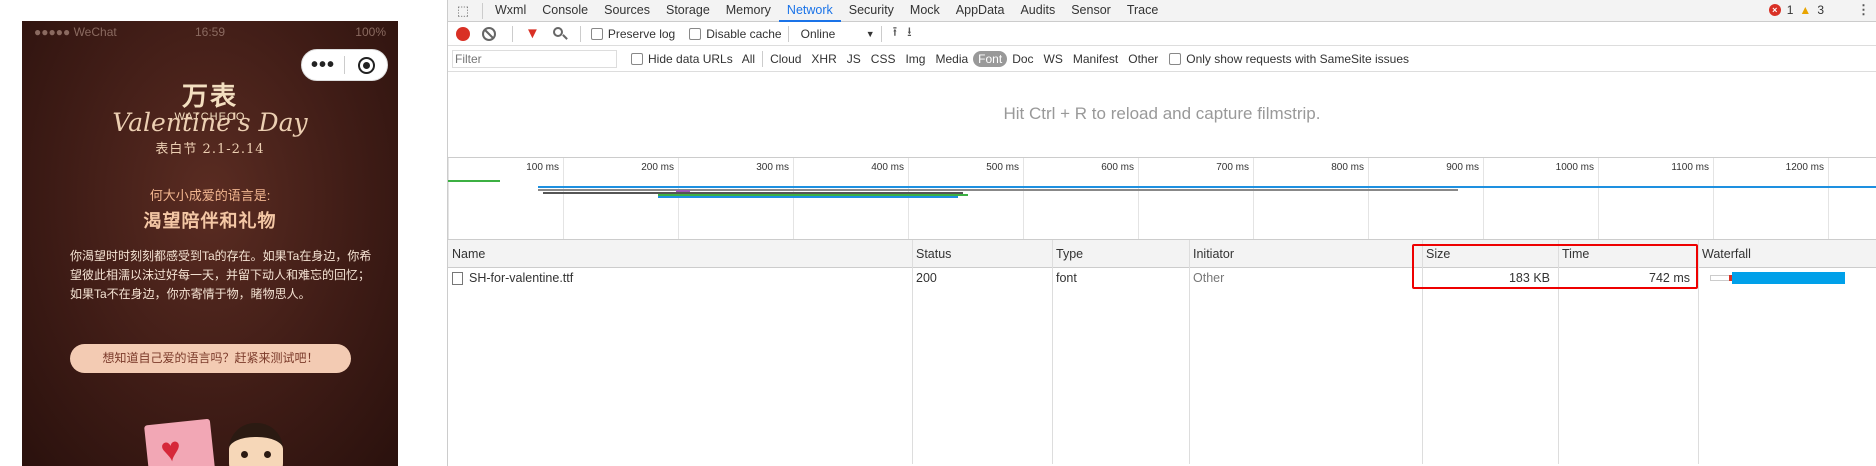 This screenshot has width=1876, height=466. I want to click on highlight-box, so click(1555, 266).